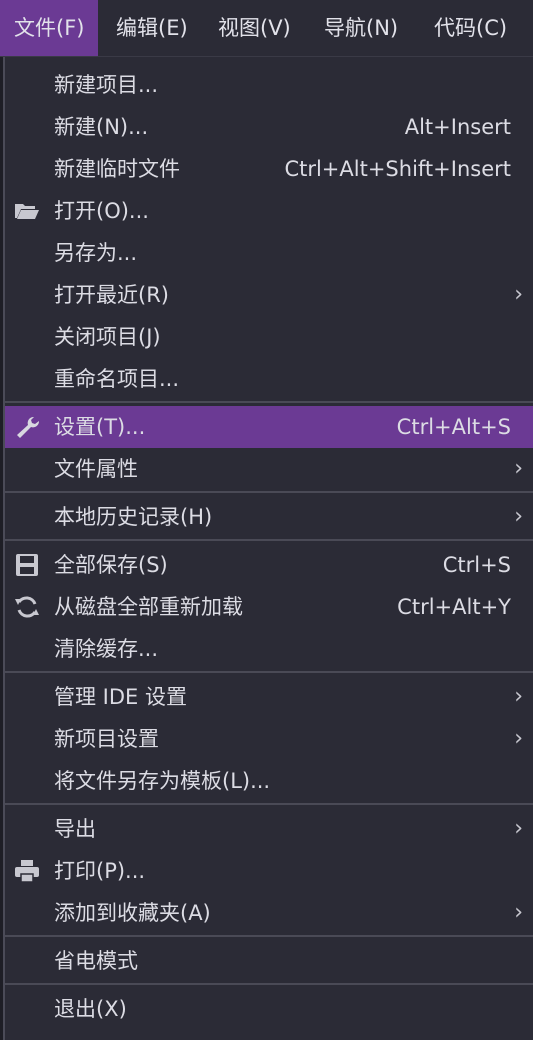 The image size is (533, 1040). Describe the element at coordinates (269, 517) in the screenshot. I see `menu-item-local-history: 本地历史记录(H) ›` at that location.